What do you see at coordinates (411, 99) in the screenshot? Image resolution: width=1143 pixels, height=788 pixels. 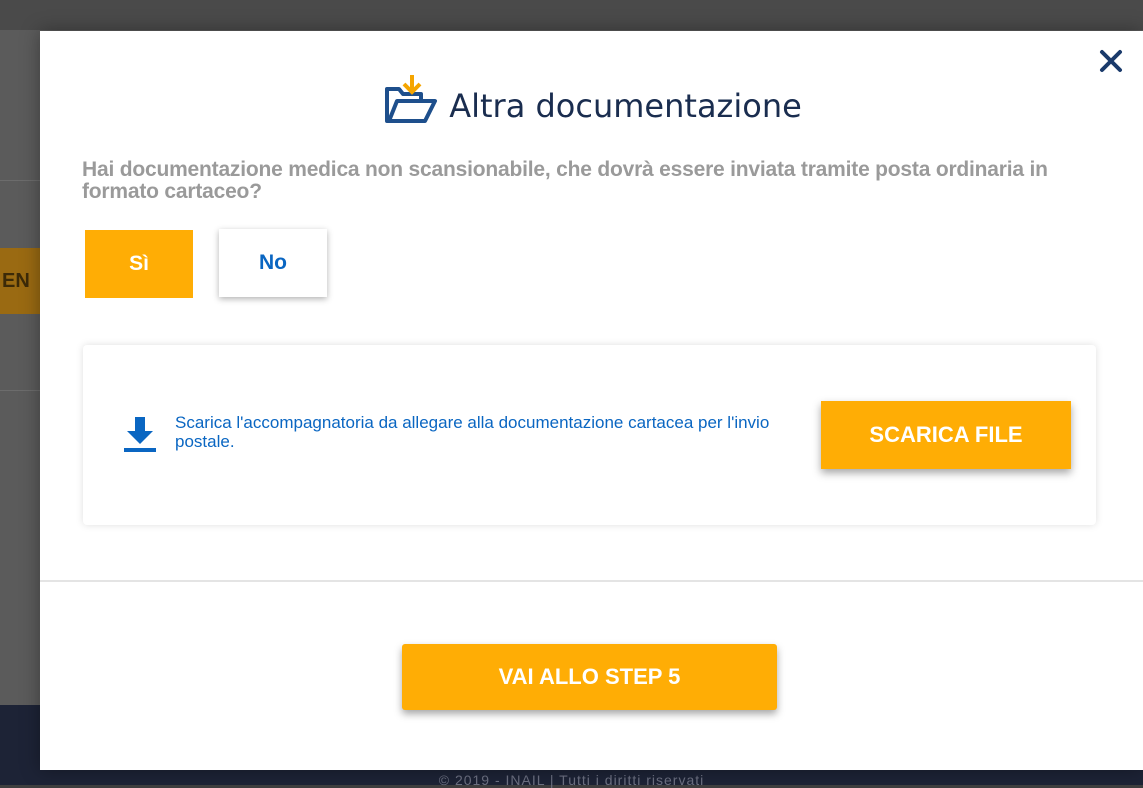 I see `folder-download-icon` at bounding box center [411, 99].